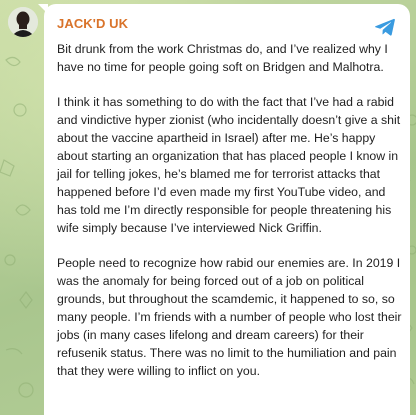 This screenshot has height=415, width=416. I want to click on share-button, so click(385, 27).